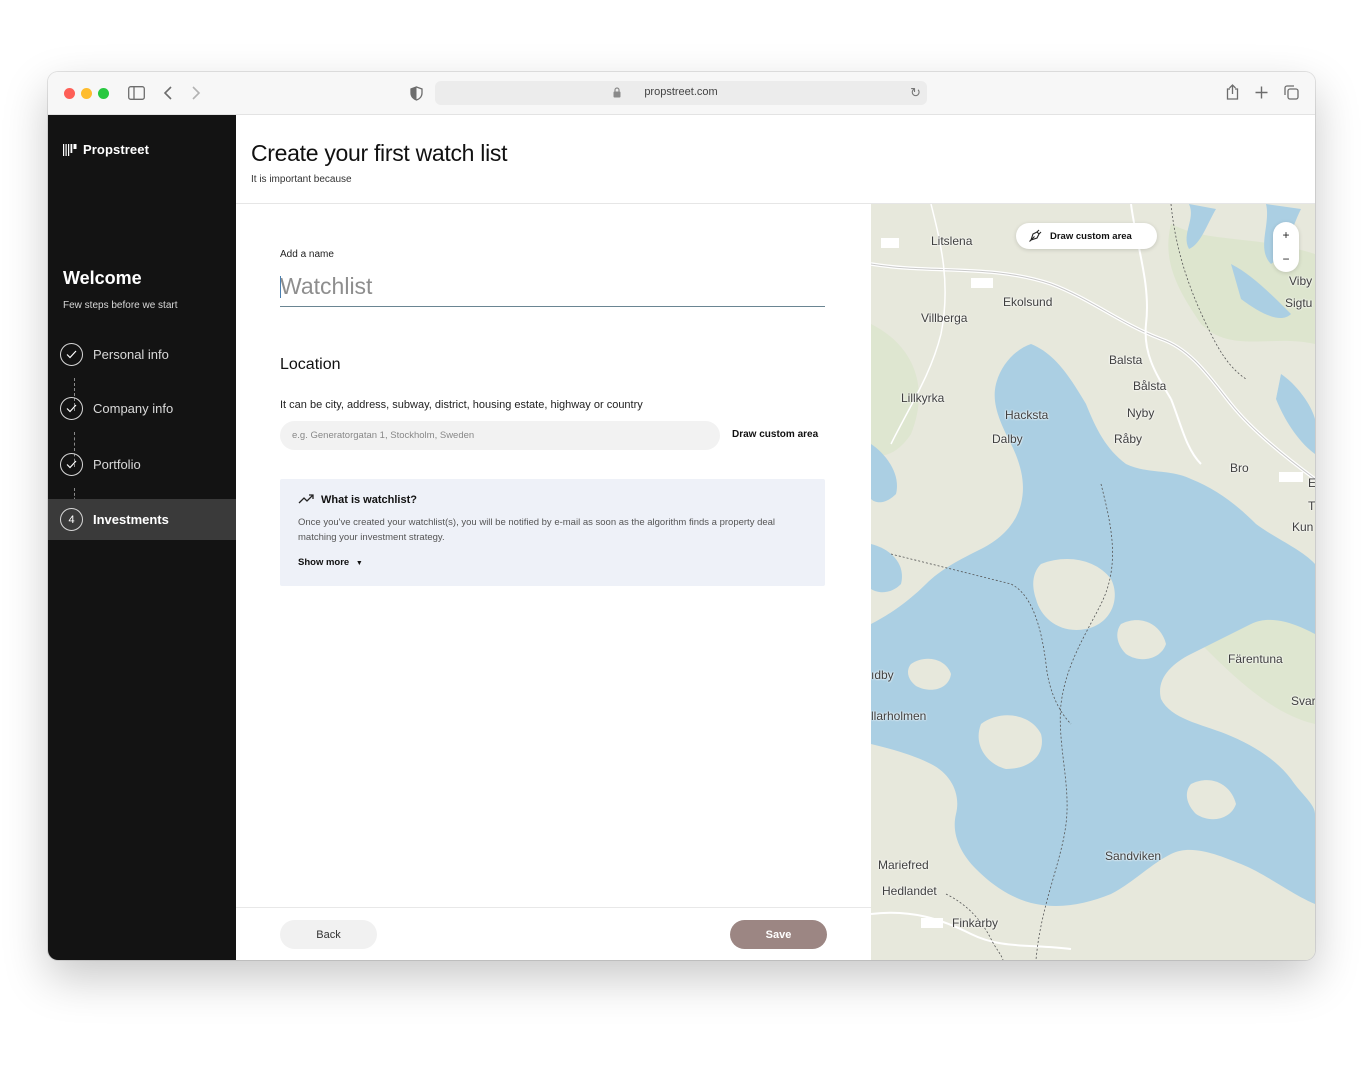  Describe the element at coordinates (136, 93) in the screenshot. I see `sidebar-toggle-icon` at that location.